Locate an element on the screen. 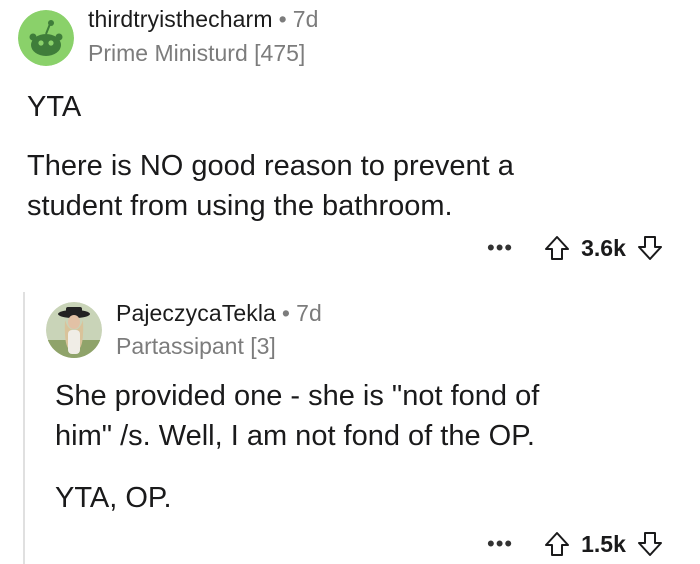 The image size is (700, 564). comment-author-line: thirdtryisthecharm • 7d is located at coordinates (203, 19).